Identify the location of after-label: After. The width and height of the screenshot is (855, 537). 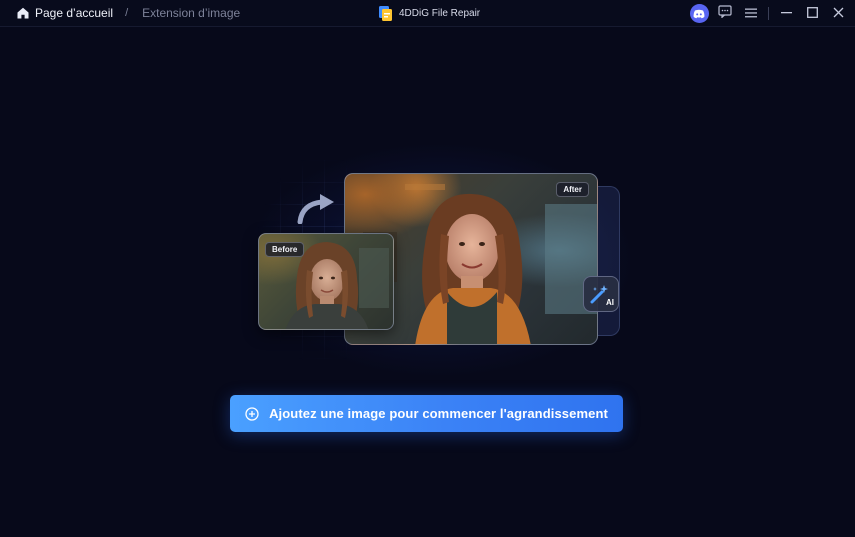
(572, 189).